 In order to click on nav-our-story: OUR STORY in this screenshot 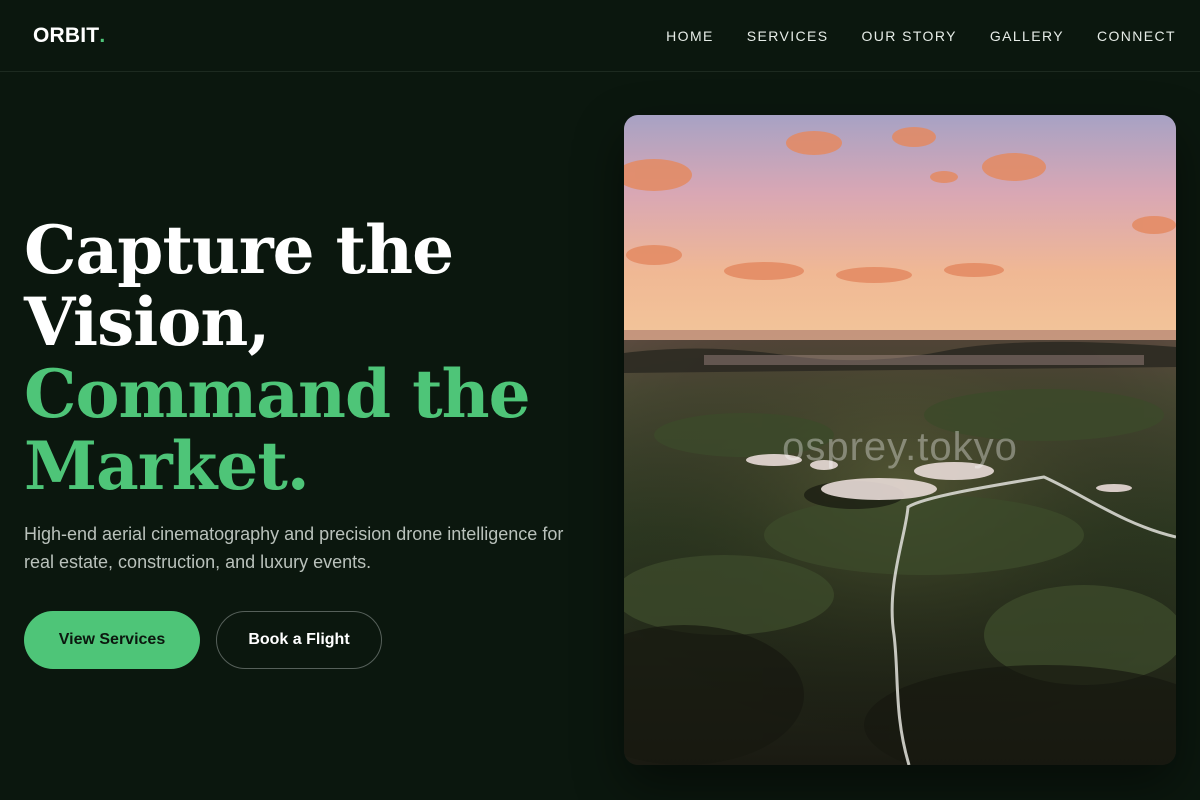, I will do `click(909, 36)`.